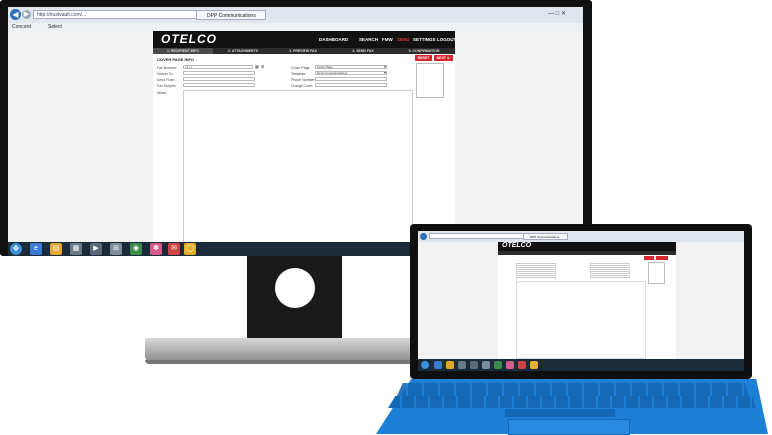 The height and width of the screenshot is (435, 772). Describe the element at coordinates (219, 79) in the screenshot. I see `send-from-input` at that location.